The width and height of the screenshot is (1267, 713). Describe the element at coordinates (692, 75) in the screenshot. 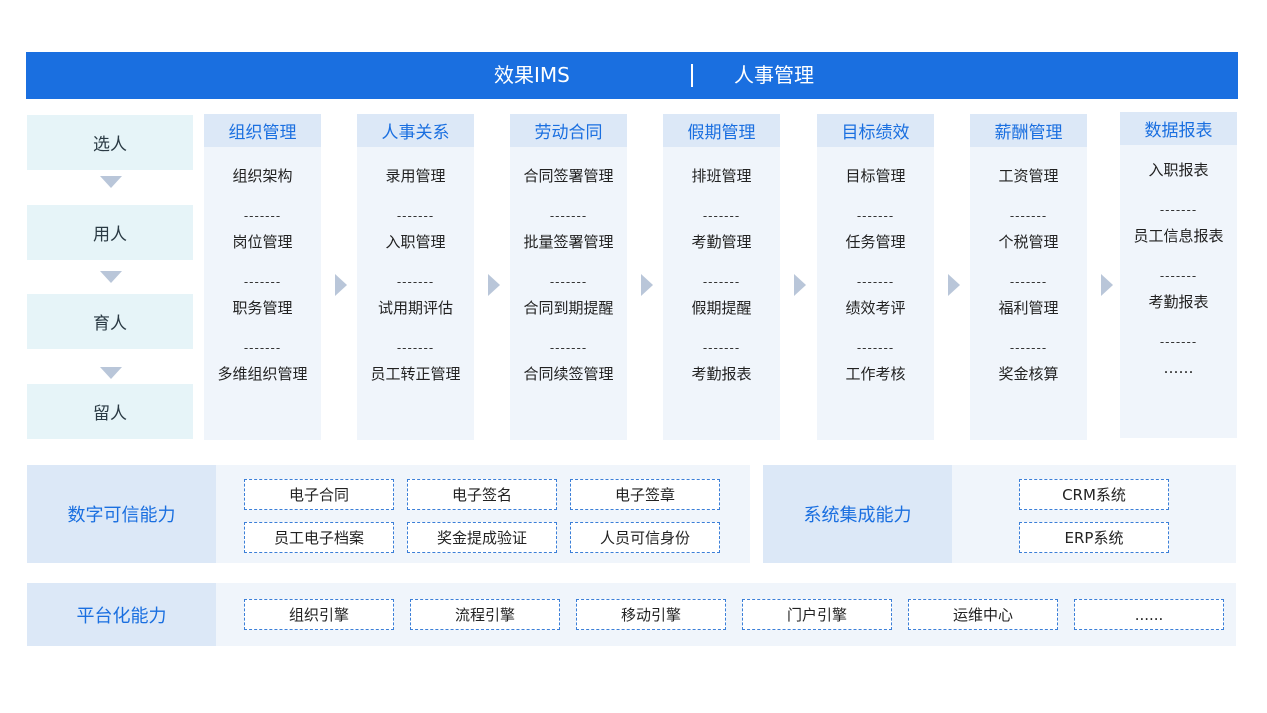

I see `header-divider` at that location.